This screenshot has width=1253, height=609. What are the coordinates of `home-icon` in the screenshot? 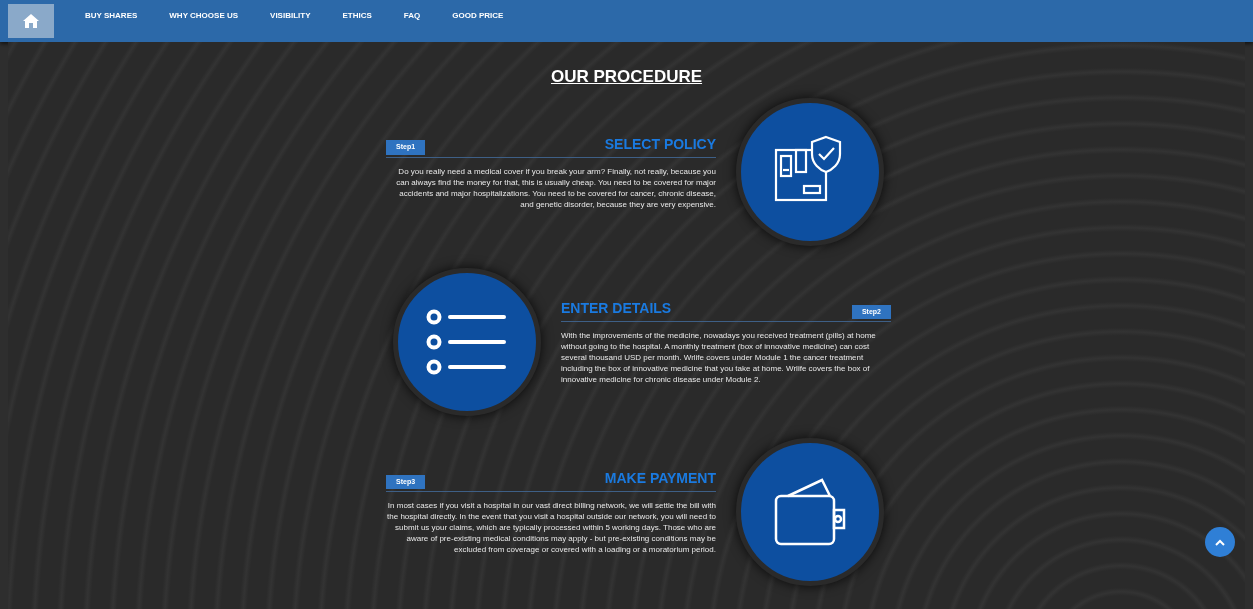 It's located at (31, 21).